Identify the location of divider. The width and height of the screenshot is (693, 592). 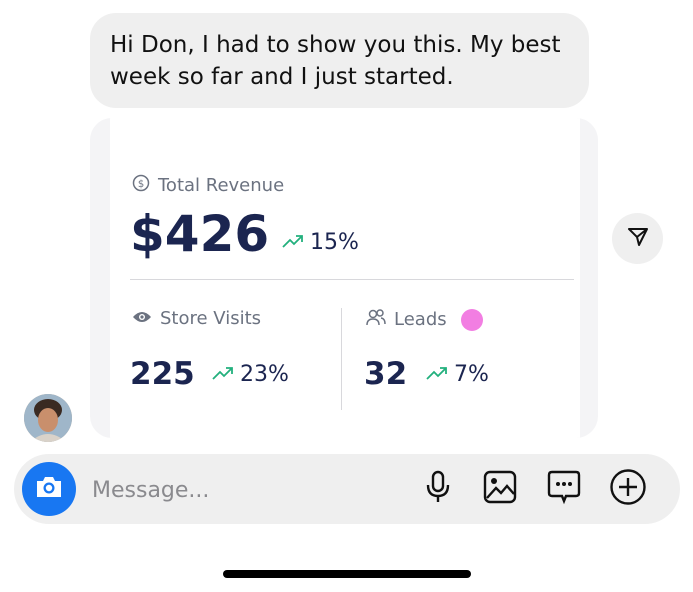
(352, 279).